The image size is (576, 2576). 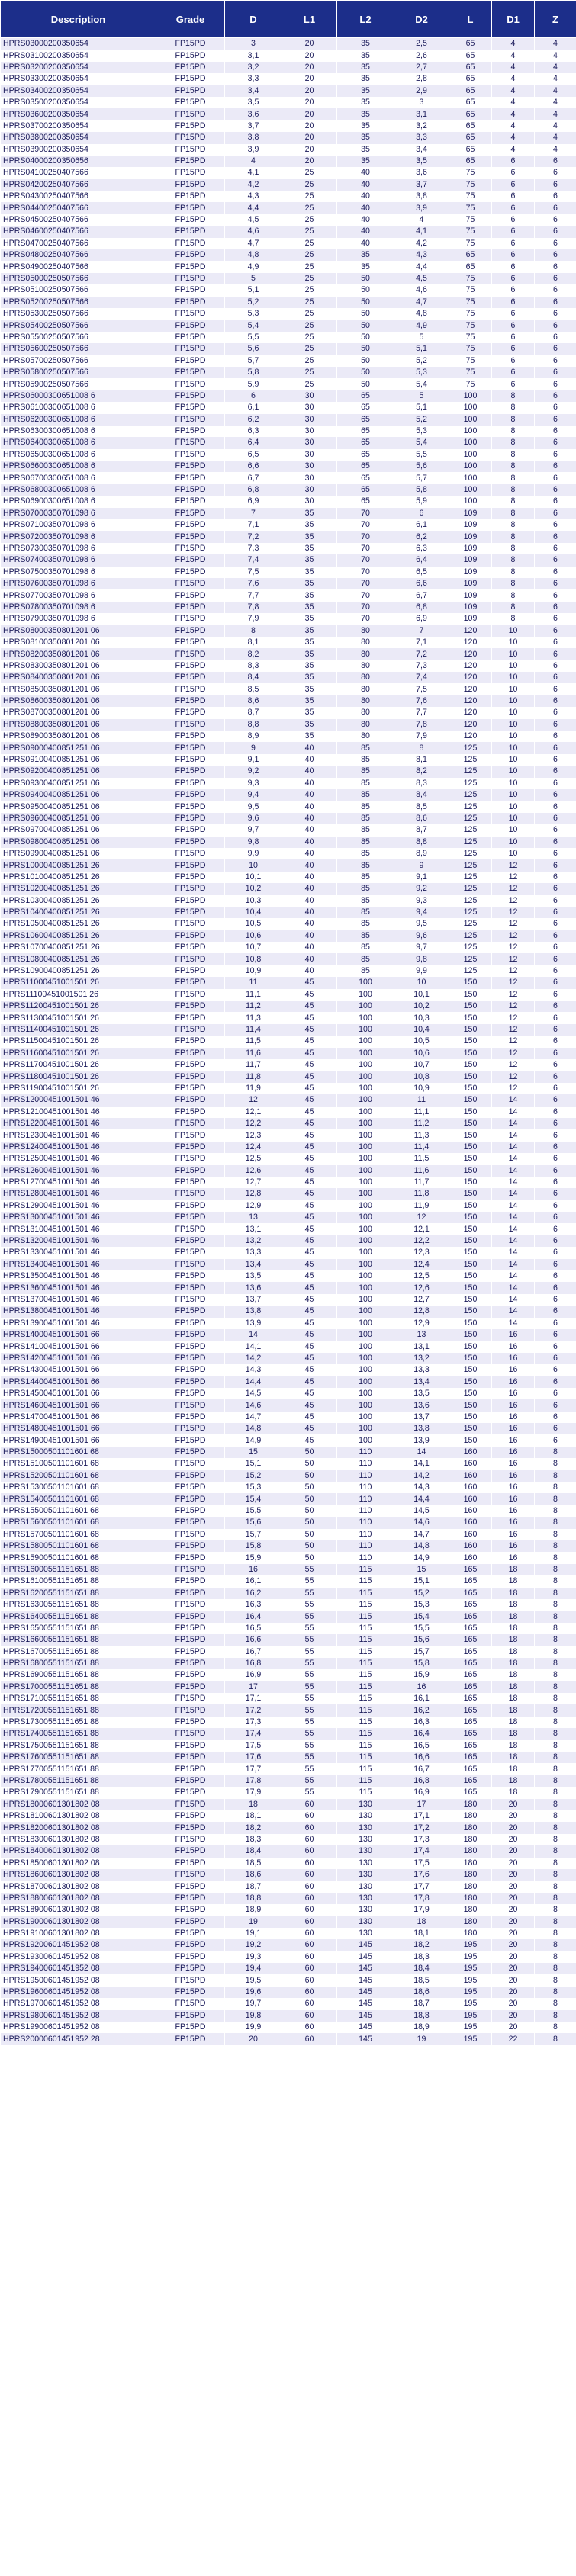 I want to click on cell-d: 19,8, so click(x=253, y=2015).